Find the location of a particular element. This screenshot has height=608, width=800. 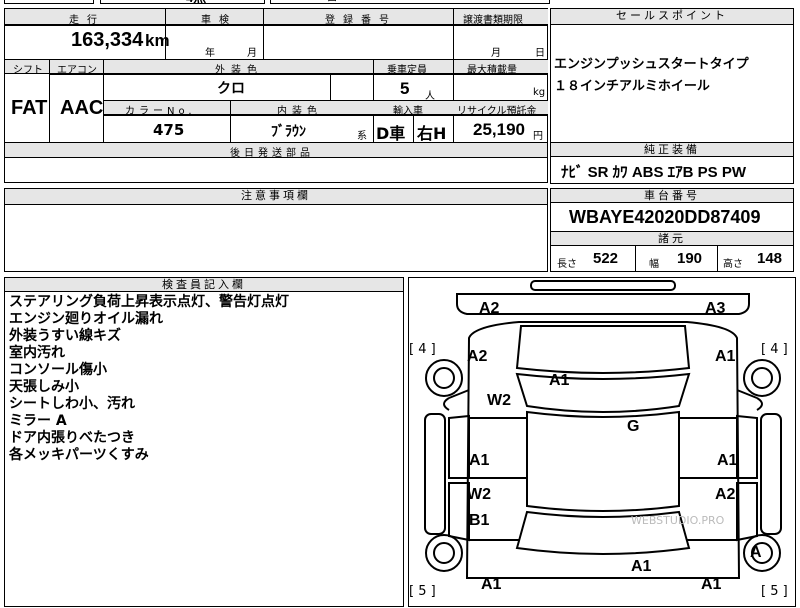

note-line: コンソール傷小 is located at coordinates (58, 370).